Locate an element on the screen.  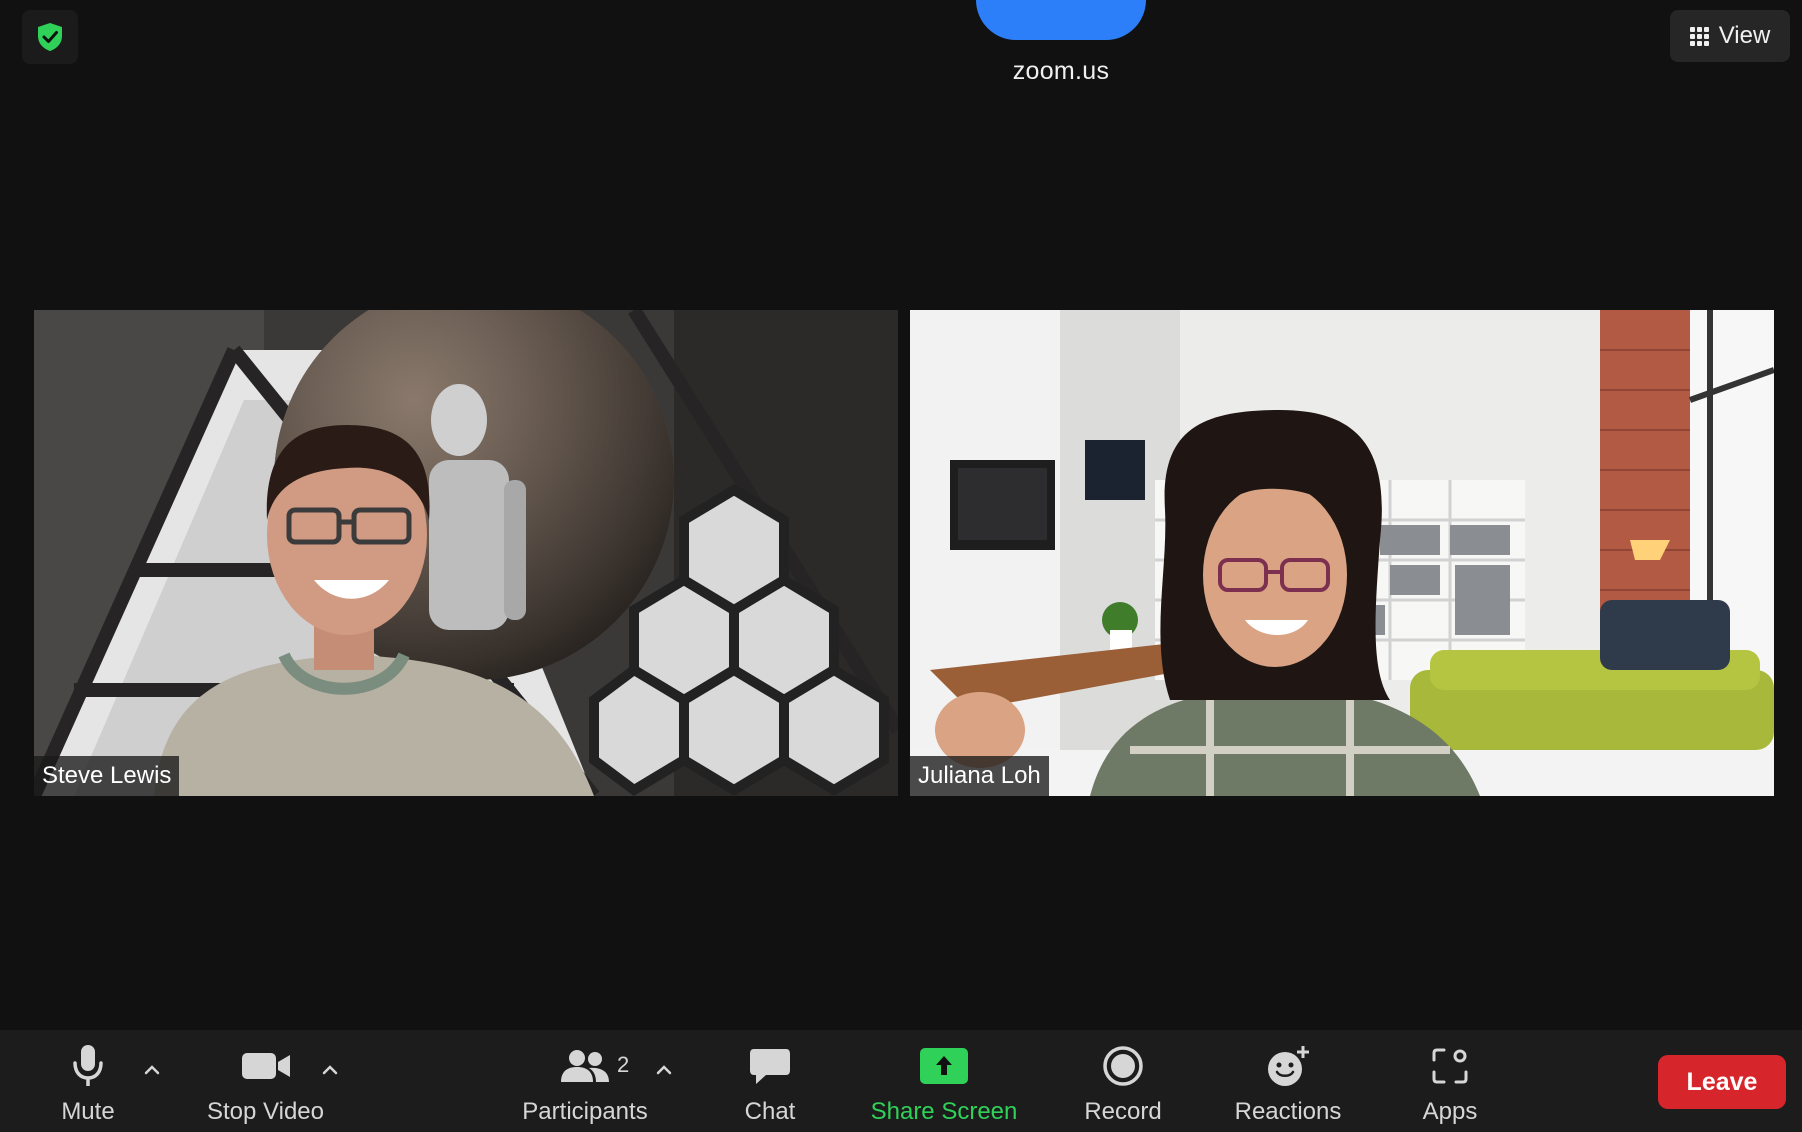
share-screen-button: Share Screen is located at coordinates (944, 1081).